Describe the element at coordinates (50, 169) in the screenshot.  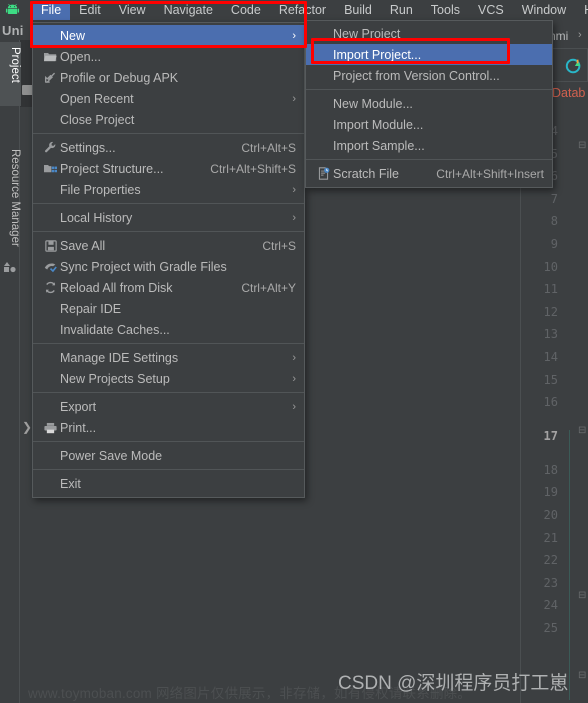
I see `project-structure-icon` at that location.